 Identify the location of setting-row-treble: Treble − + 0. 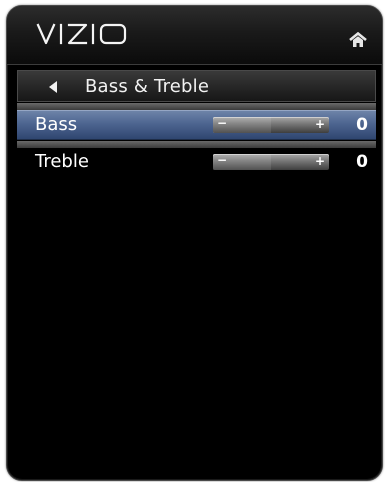
(196, 163).